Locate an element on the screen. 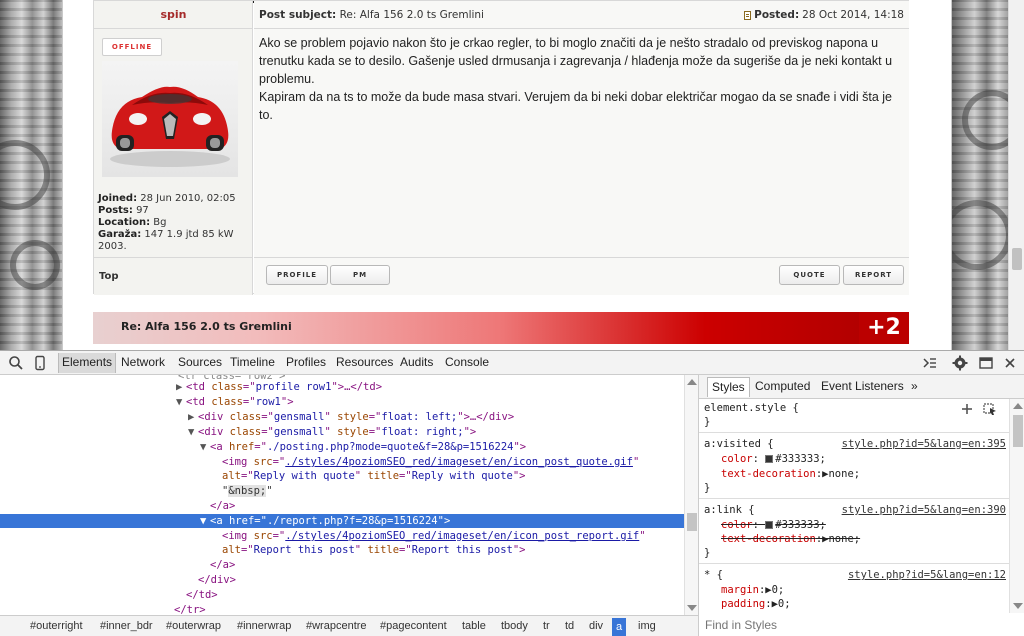 This screenshot has width=1024, height=636. dock-side-icon is located at coordinates (986, 363).